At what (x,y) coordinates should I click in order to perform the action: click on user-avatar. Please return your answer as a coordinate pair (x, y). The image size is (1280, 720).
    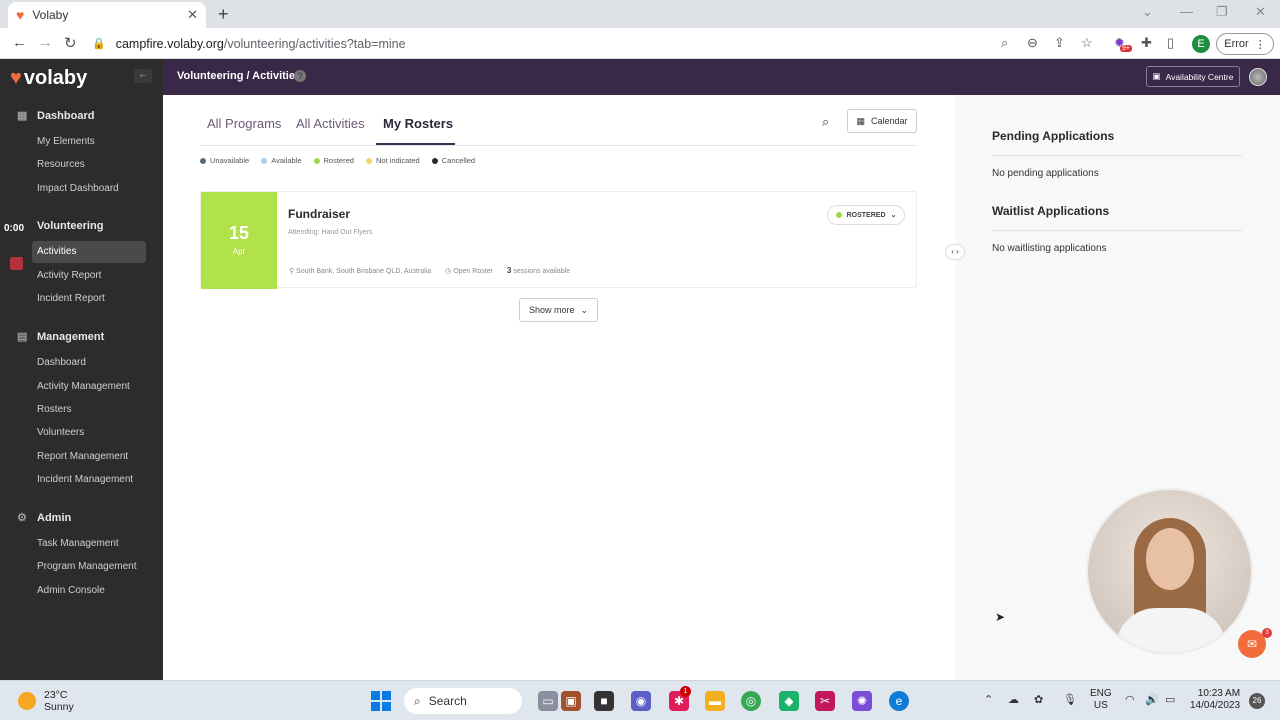
    Looking at the image, I should click on (1258, 77).